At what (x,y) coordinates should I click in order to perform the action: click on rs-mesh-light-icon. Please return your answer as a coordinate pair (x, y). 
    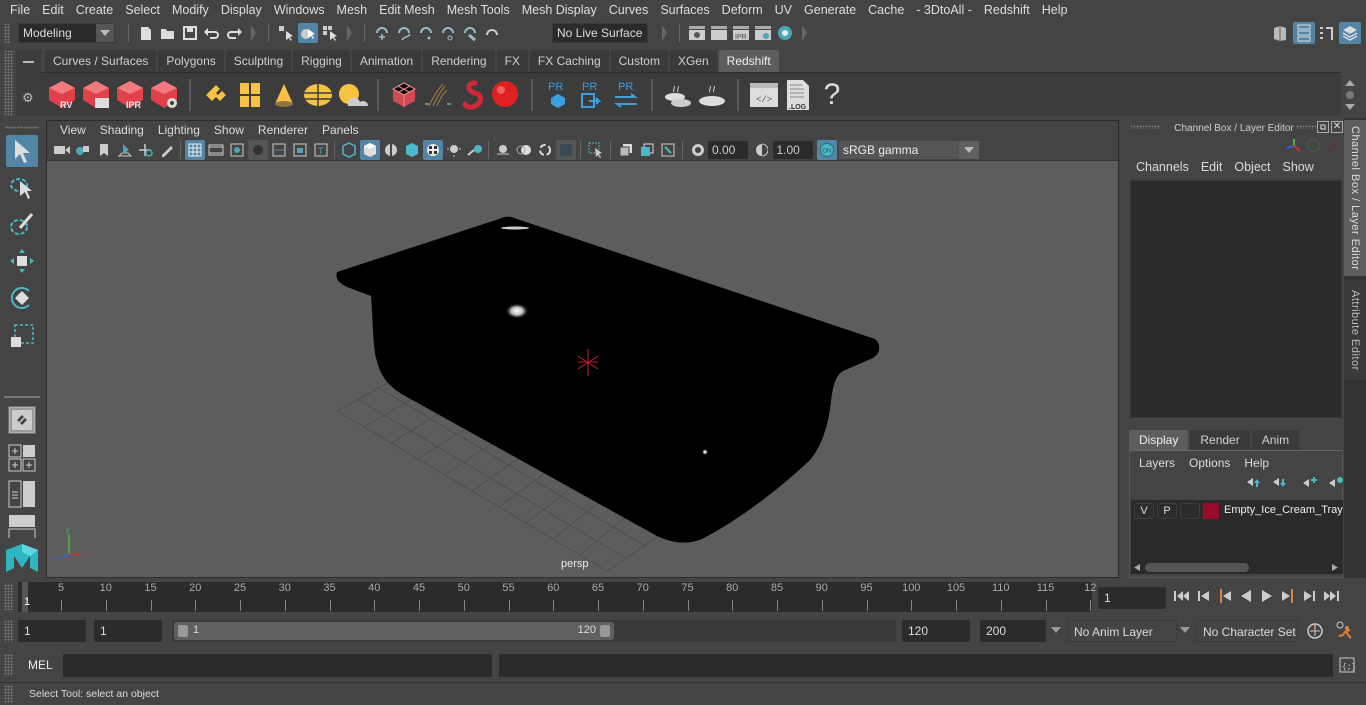
    Looking at the image, I should click on (472, 95).